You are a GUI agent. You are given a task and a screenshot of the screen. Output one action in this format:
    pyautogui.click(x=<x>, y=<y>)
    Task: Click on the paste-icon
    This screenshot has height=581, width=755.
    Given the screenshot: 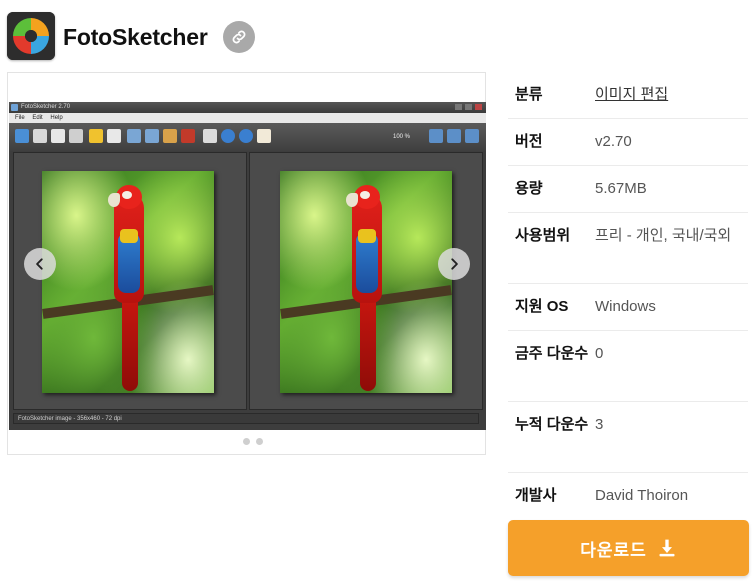 What is the action you would take?
    pyautogui.click(x=76, y=136)
    